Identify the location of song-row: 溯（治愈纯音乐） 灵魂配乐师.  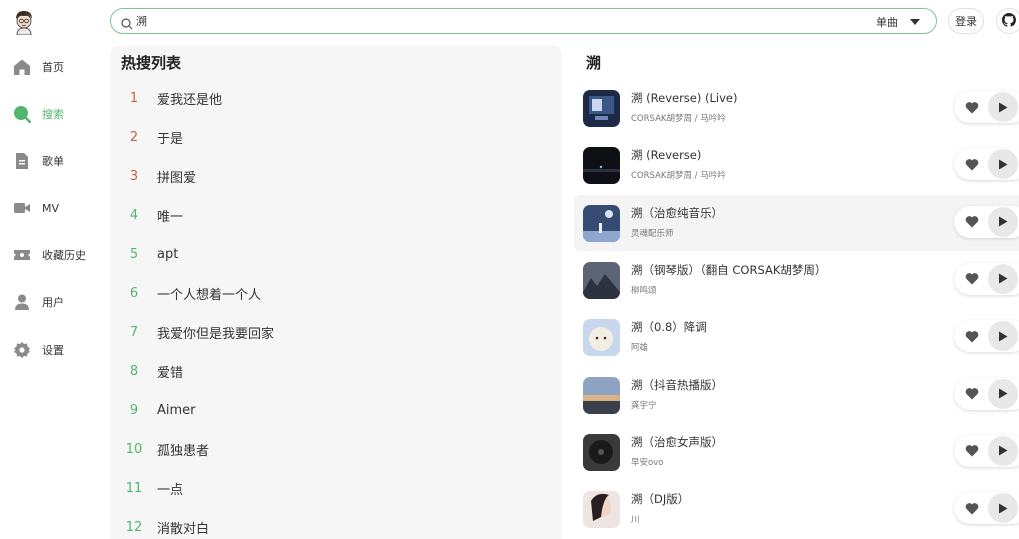
(796, 222).